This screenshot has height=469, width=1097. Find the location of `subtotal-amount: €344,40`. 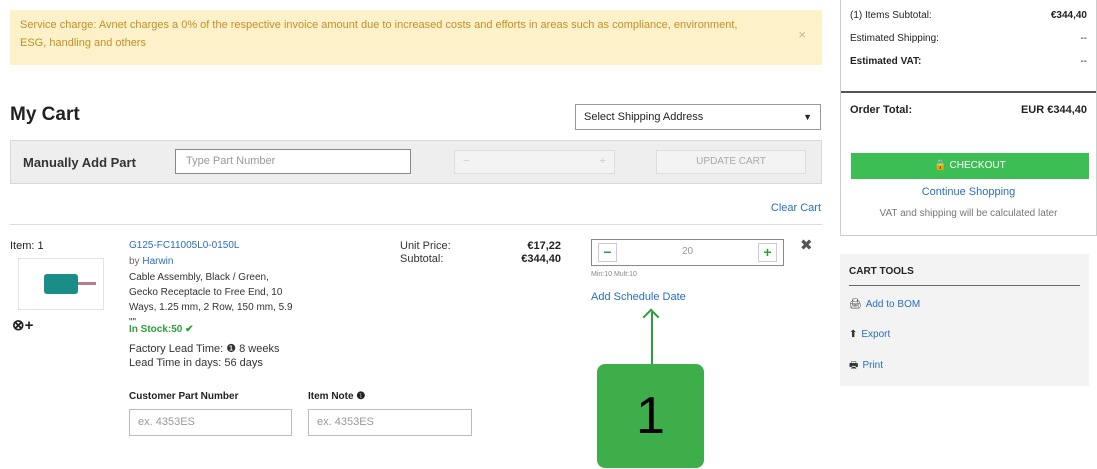

subtotal-amount: €344,40 is located at coordinates (1068, 15).